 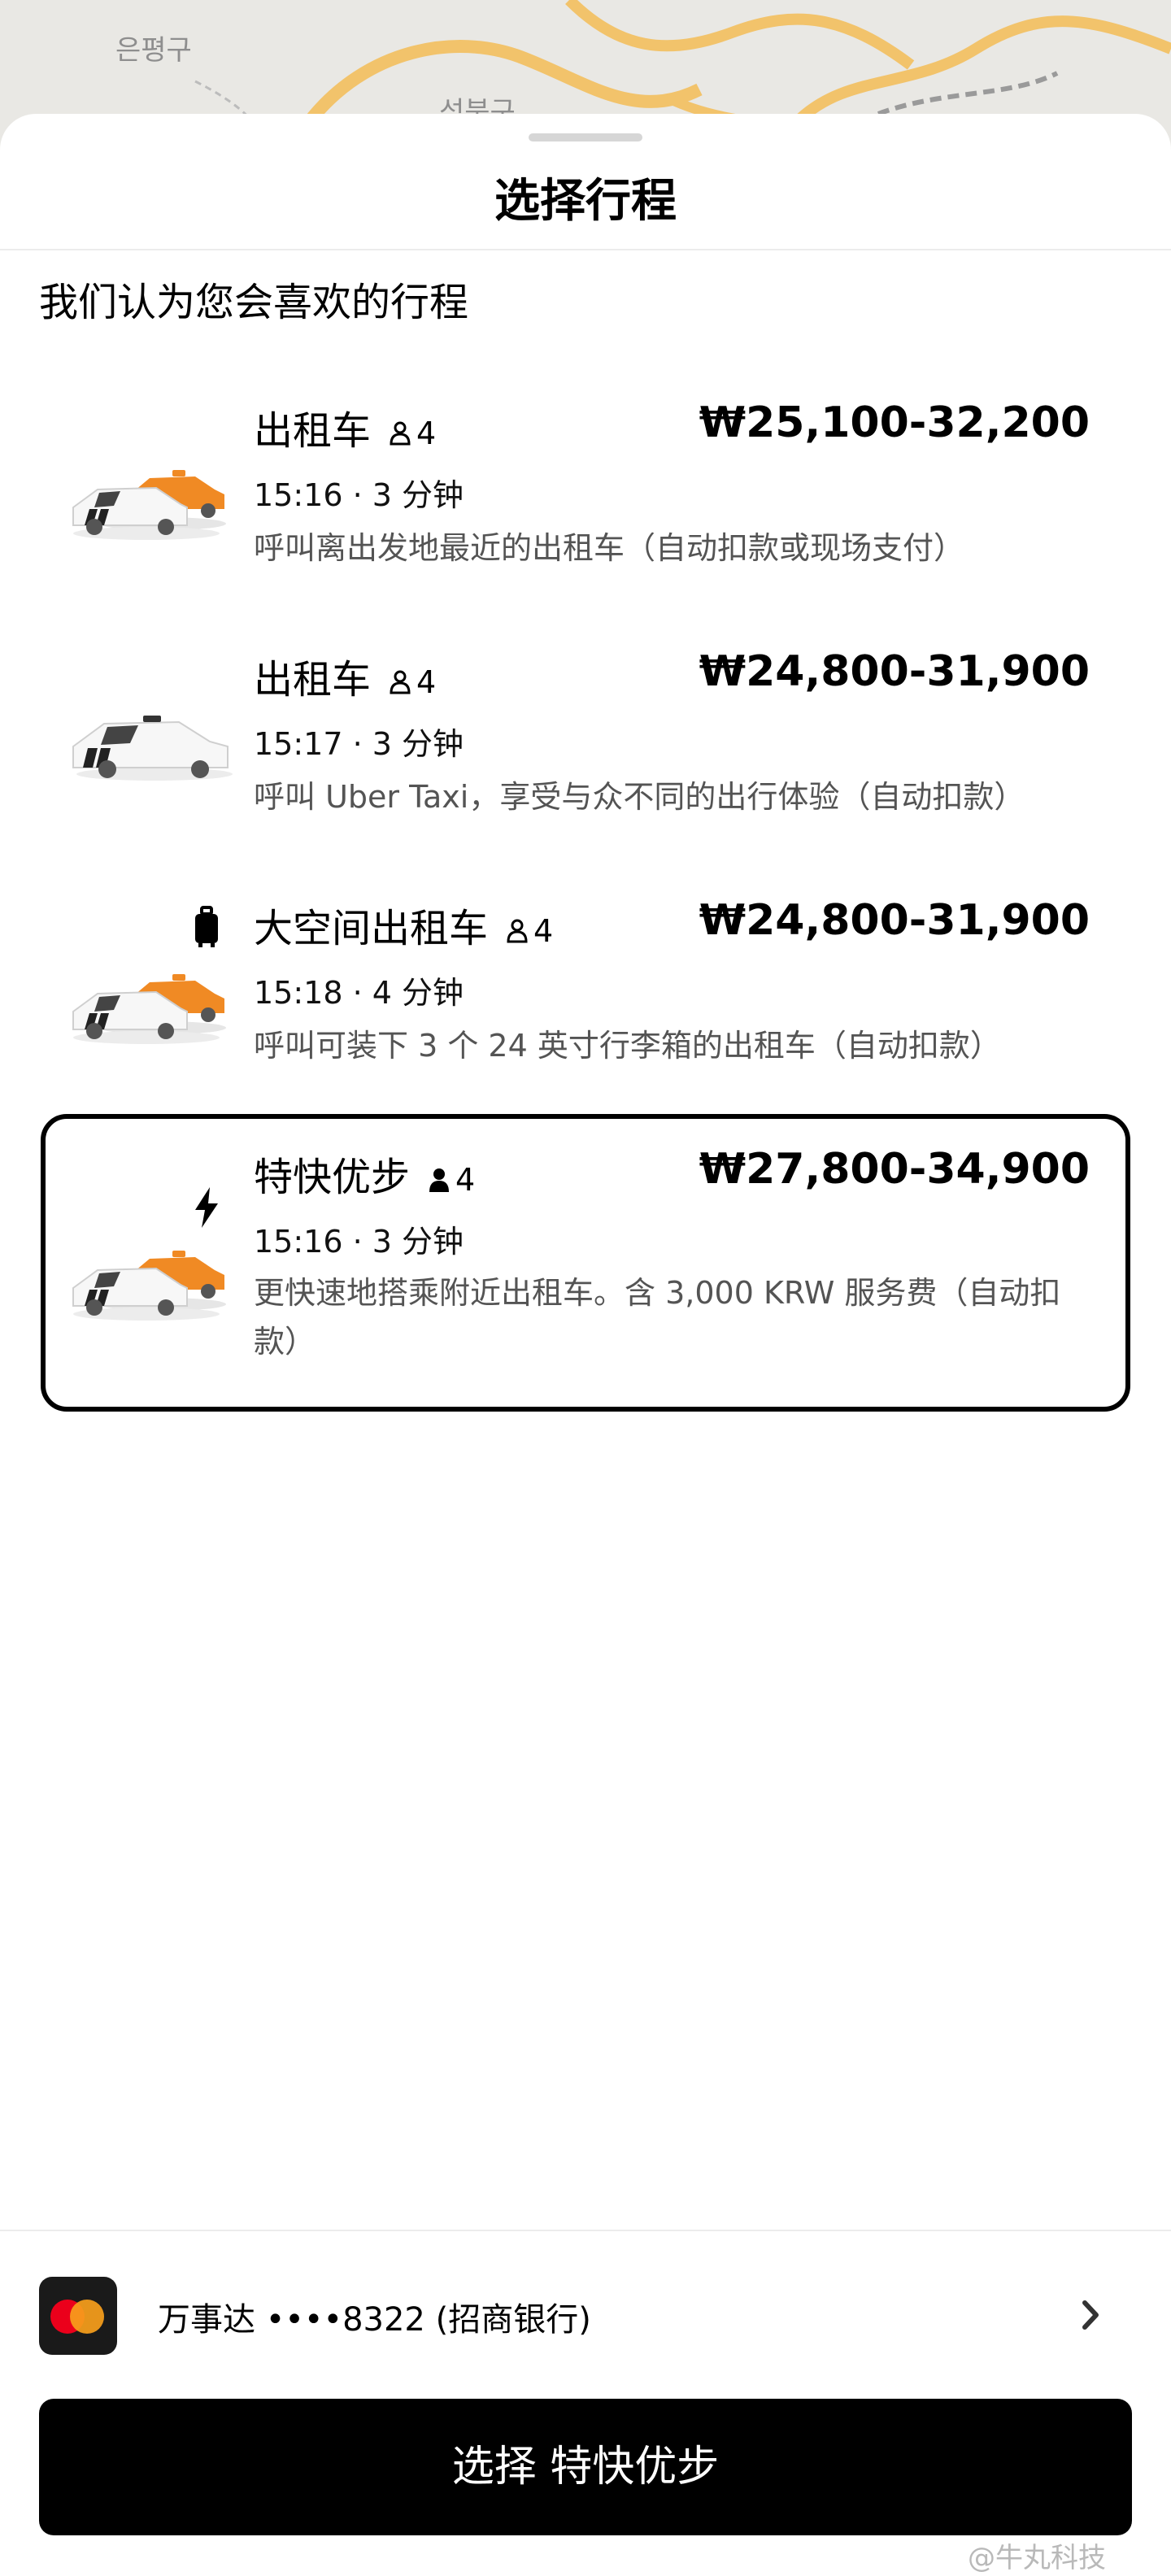 I want to click on eta-text: 15:18 · 4 分钟, so click(x=359, y=993).